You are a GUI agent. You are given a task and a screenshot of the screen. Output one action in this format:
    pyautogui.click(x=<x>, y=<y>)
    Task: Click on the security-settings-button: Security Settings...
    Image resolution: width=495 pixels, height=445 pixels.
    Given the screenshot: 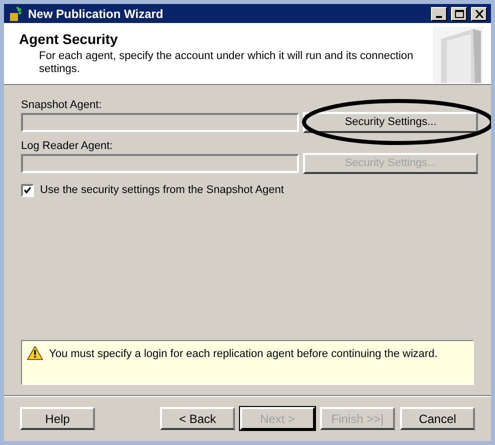 What is the action you would take?
    pyautogui.click(x=390, y=122)
    